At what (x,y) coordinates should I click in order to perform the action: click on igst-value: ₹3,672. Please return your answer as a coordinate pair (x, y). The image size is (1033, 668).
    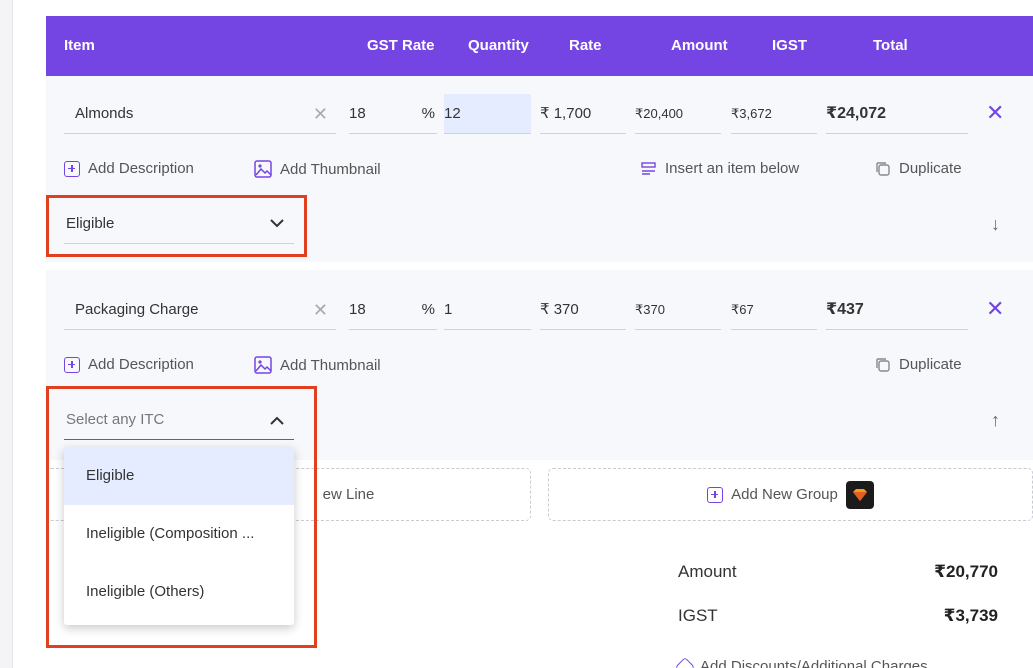
    Looking at the image, I should click on (751, 113).